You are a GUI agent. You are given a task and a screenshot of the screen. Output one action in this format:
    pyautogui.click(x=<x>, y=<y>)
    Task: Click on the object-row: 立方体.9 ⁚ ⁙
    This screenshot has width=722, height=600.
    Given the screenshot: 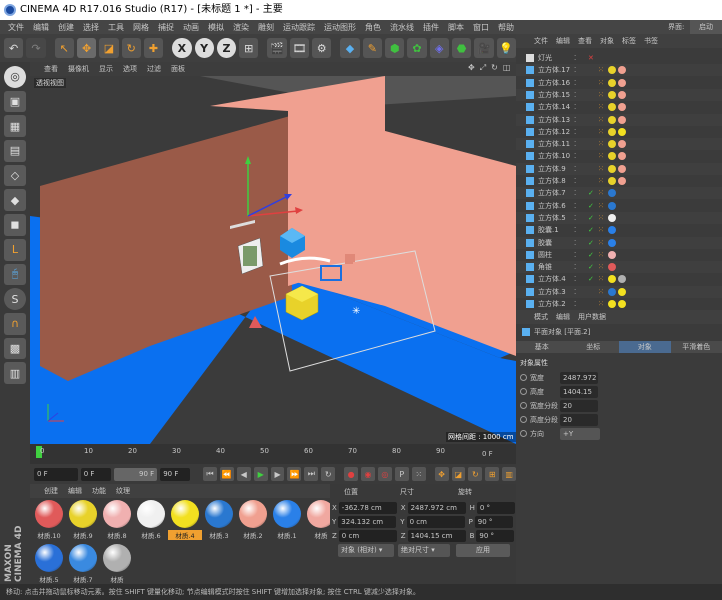 What is the action you would take?
    pyautogui.click(x=619, y=168)
    